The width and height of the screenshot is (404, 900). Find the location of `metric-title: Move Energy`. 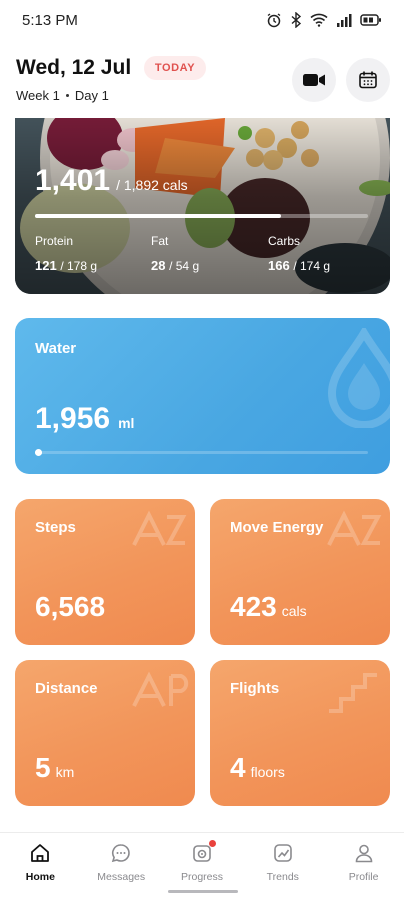

metric-title: Move Energy is located at coordinates (277, 527).